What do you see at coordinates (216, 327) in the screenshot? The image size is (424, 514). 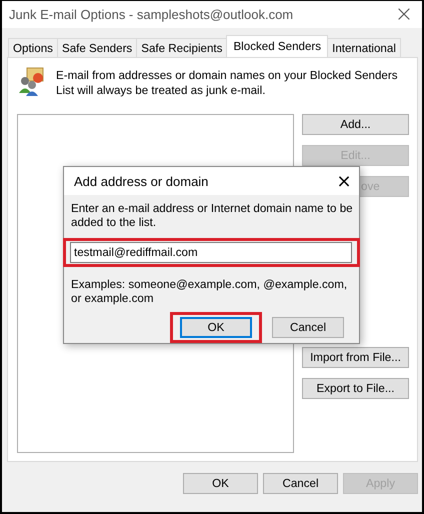 I see `dialog-button: OK` at bounding box center [216, 327].